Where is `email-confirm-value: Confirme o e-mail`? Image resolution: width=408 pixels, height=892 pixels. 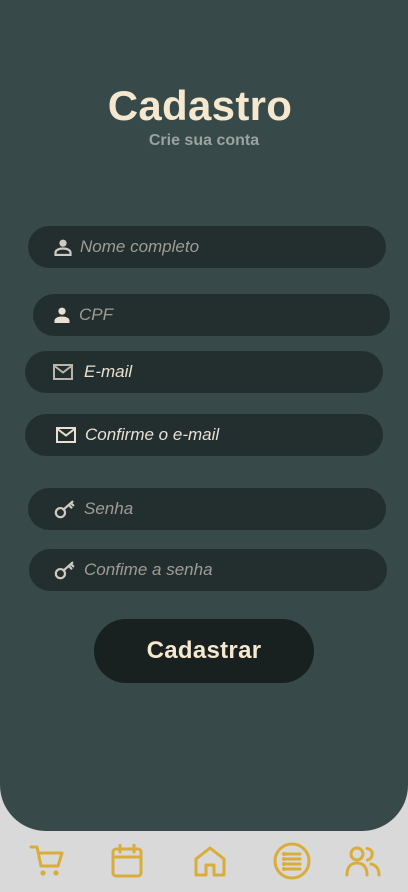 email-confirm-value: Confirme o e-mail is located at coordinates (152, 434).